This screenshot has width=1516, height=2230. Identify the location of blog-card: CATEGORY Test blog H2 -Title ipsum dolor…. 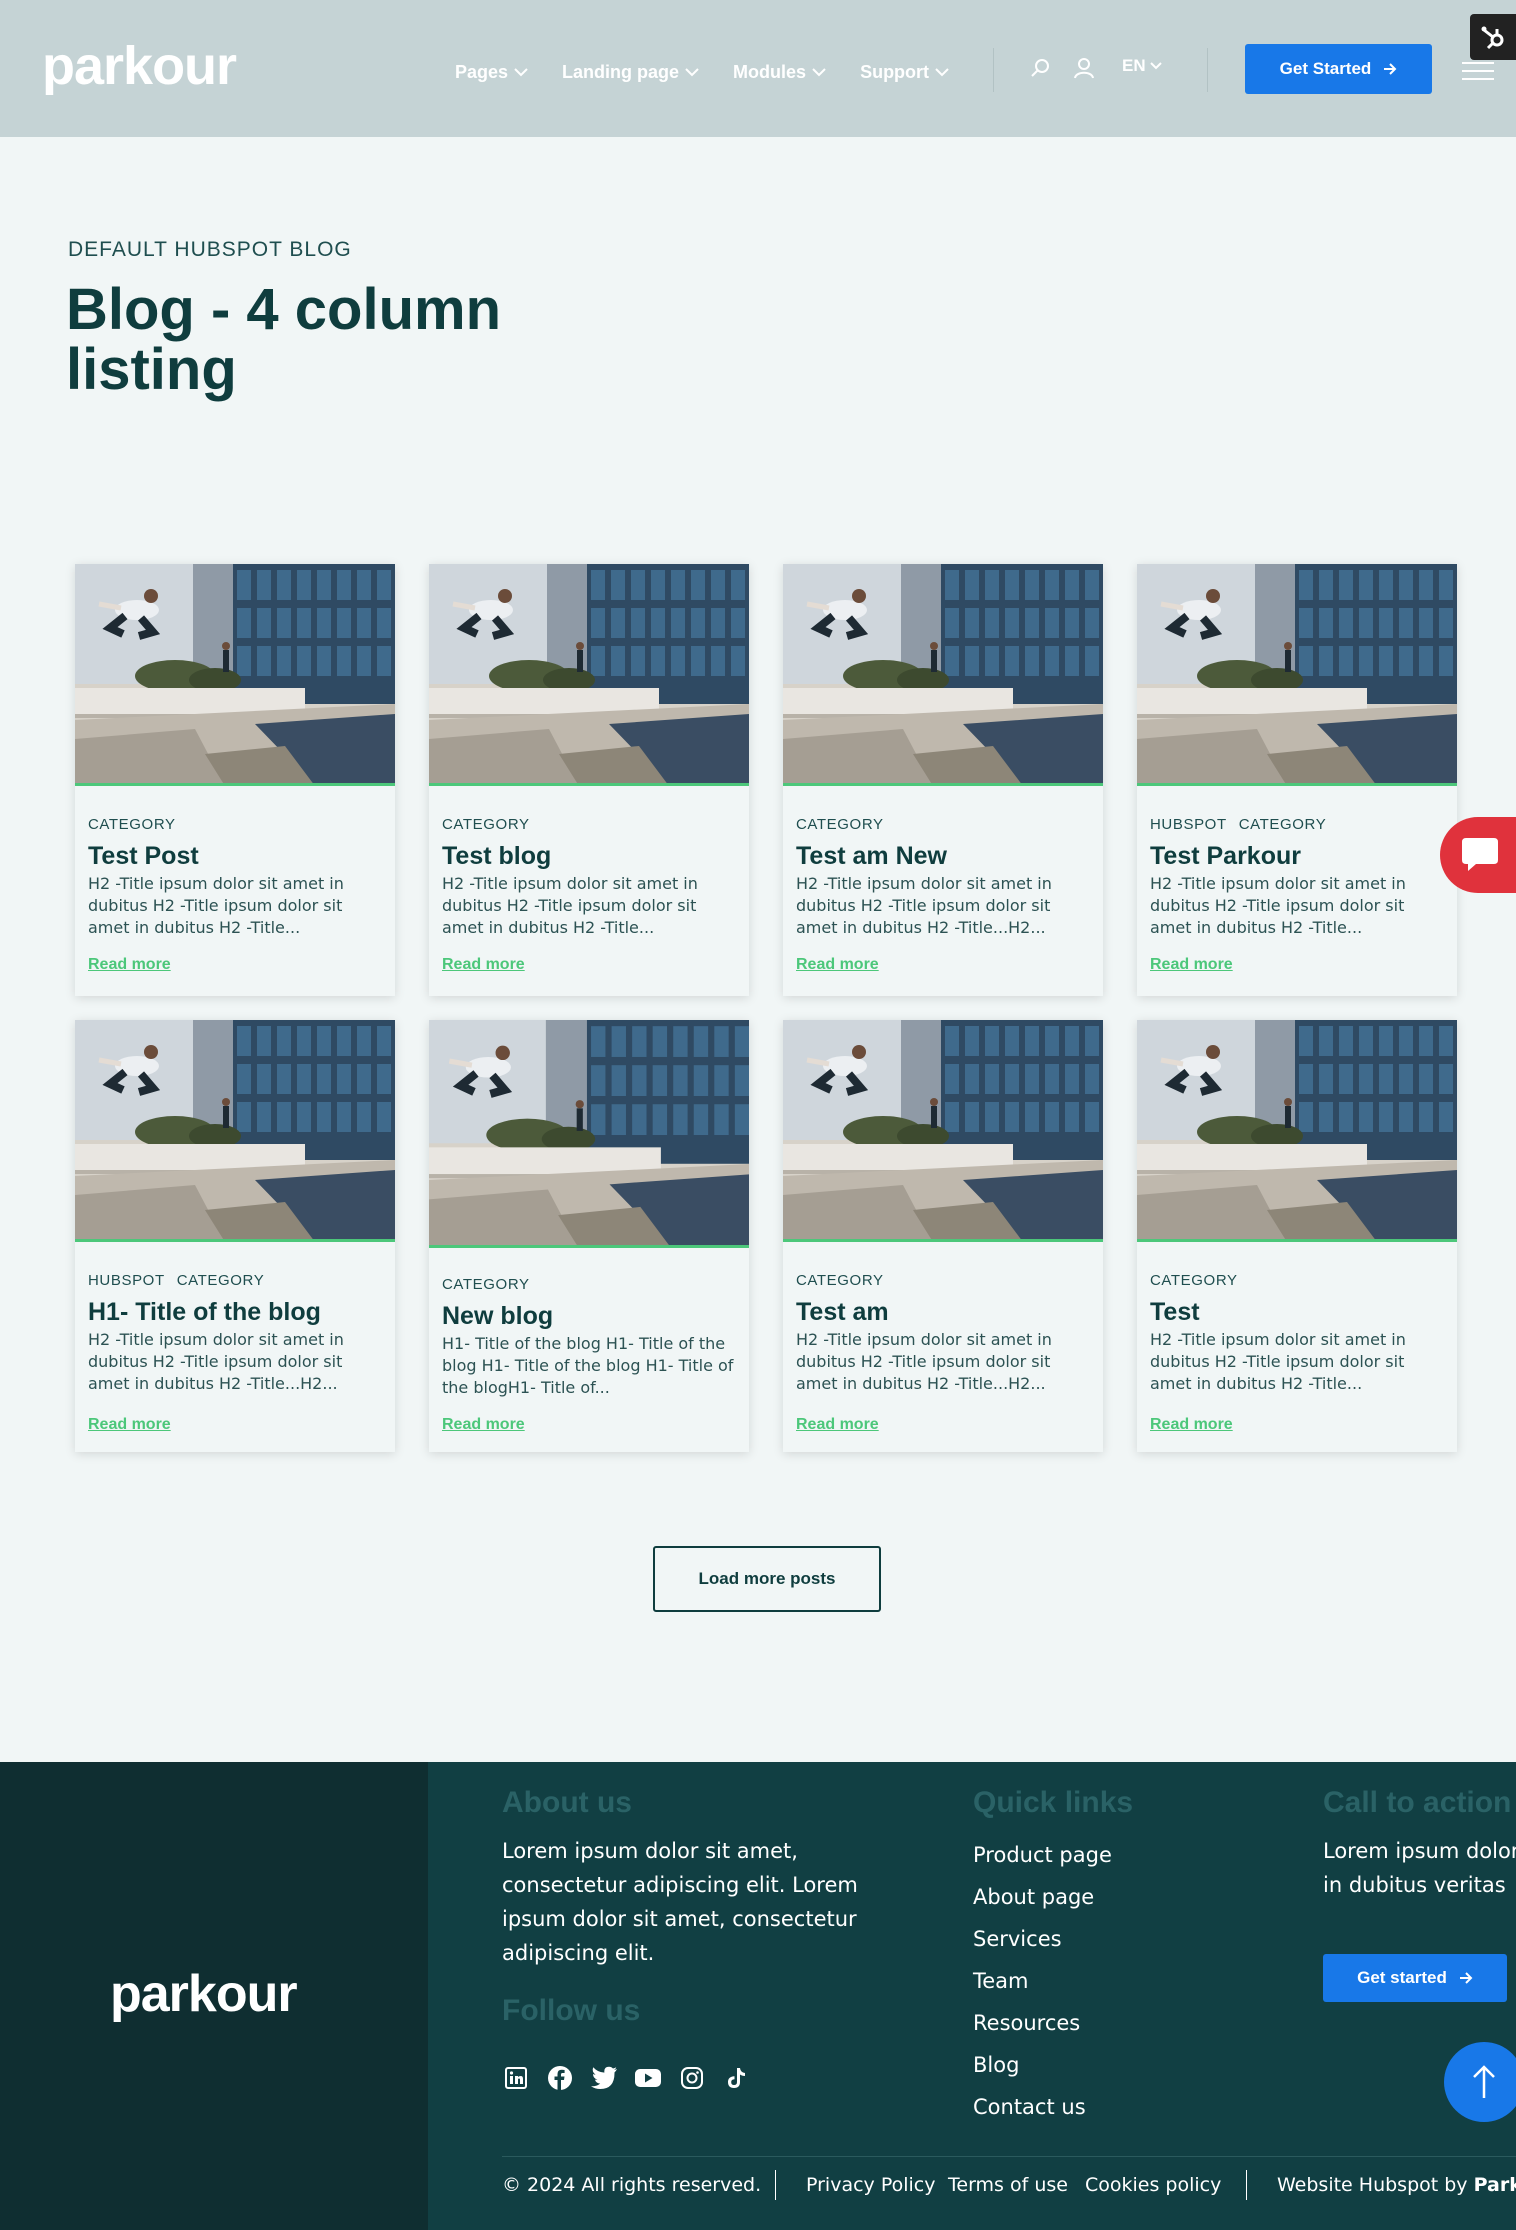
(589, 780).